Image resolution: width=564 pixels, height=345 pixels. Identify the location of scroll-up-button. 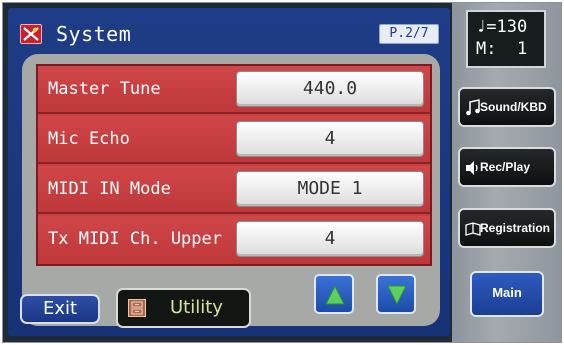
(334, 294).